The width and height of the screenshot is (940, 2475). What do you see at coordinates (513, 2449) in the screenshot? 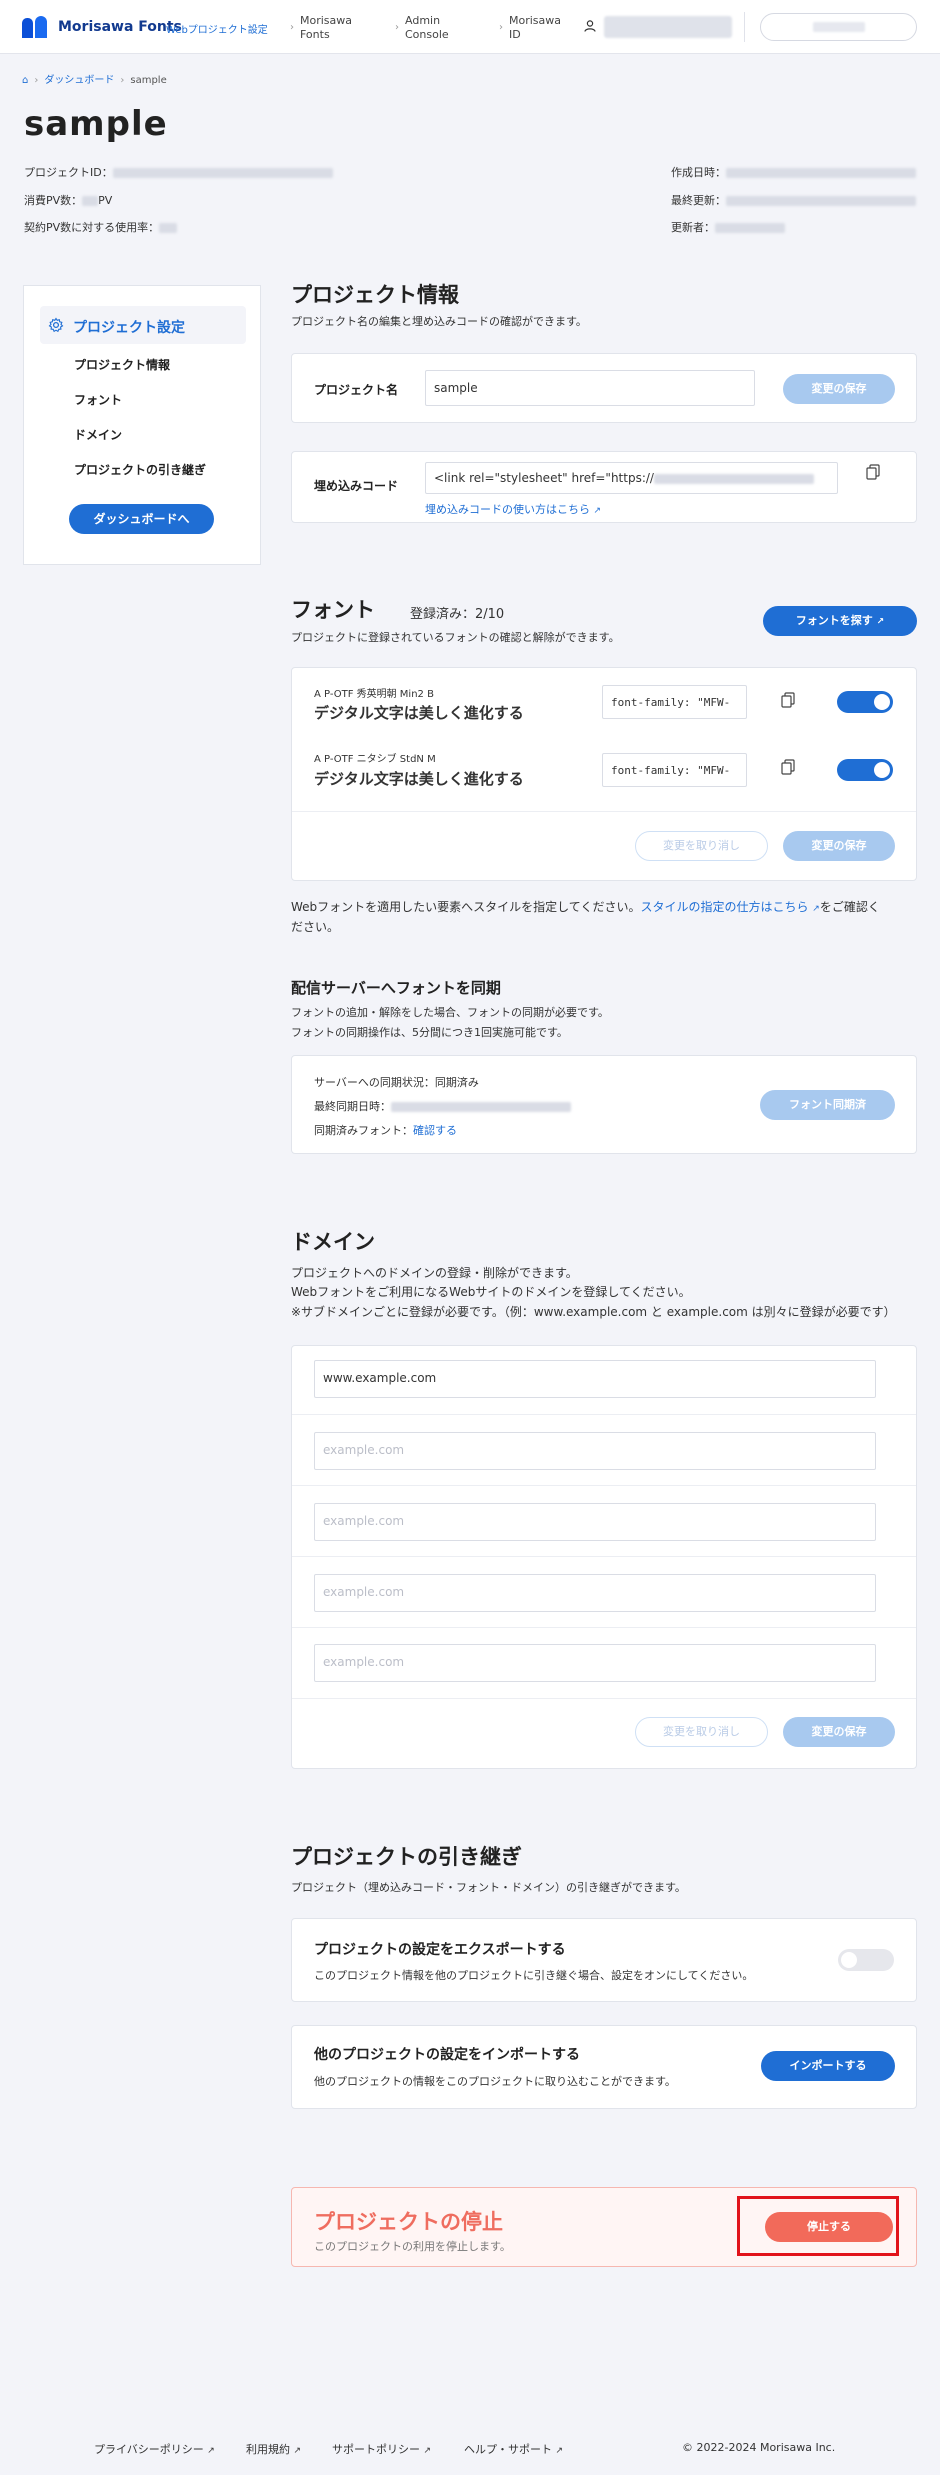
I see `footer-link-help: ヘルプ・サポート ↗` at bounding box center [513, 2449].